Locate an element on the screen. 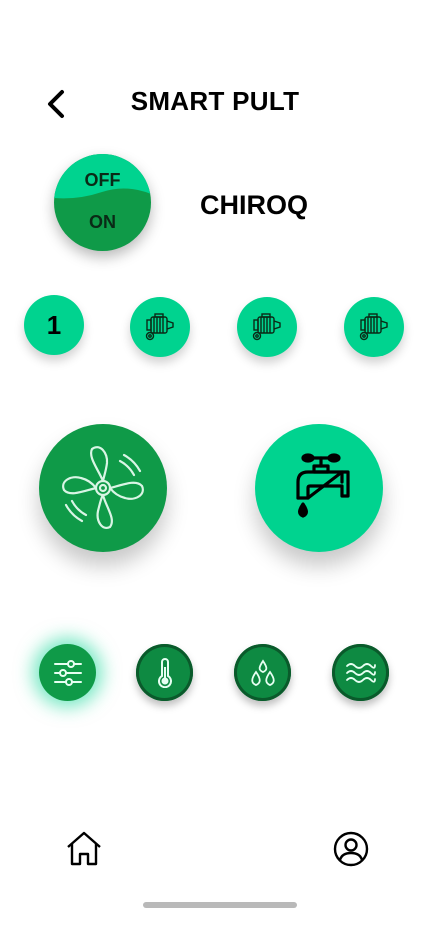  waves-icon is located at coordinates (360, 672).